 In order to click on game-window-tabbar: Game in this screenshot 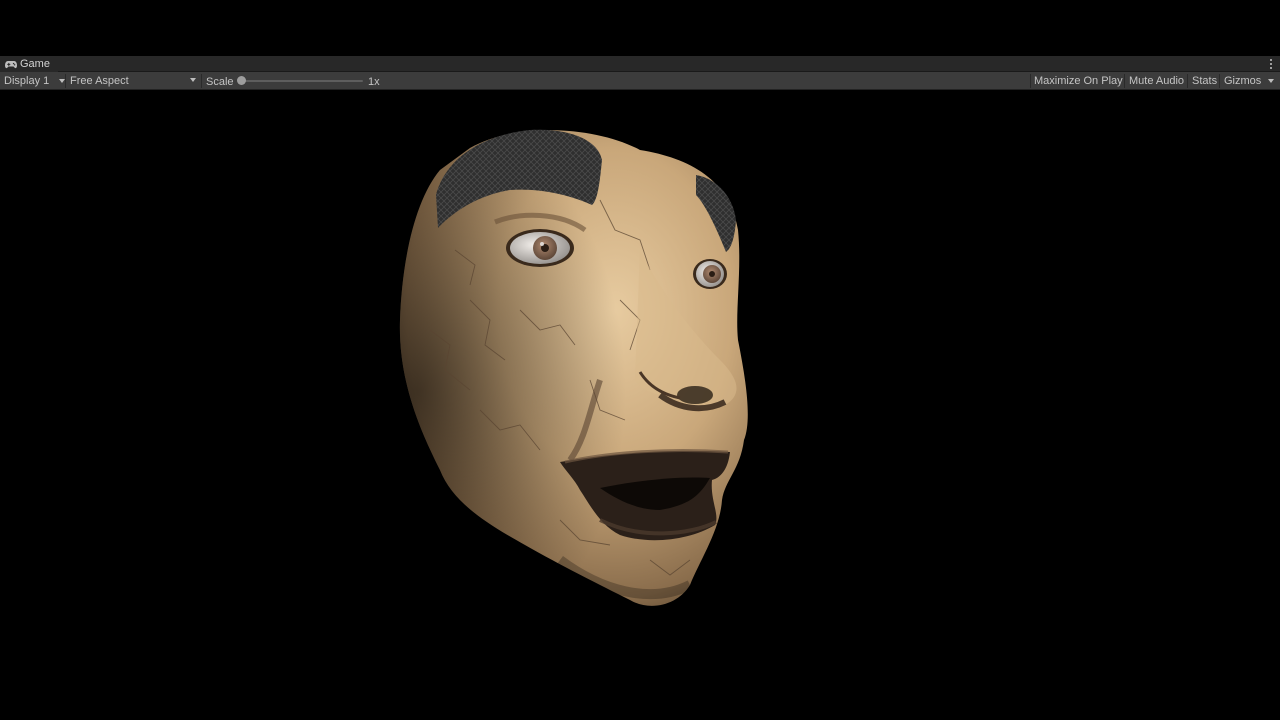, I will do `click(640, 64)`.